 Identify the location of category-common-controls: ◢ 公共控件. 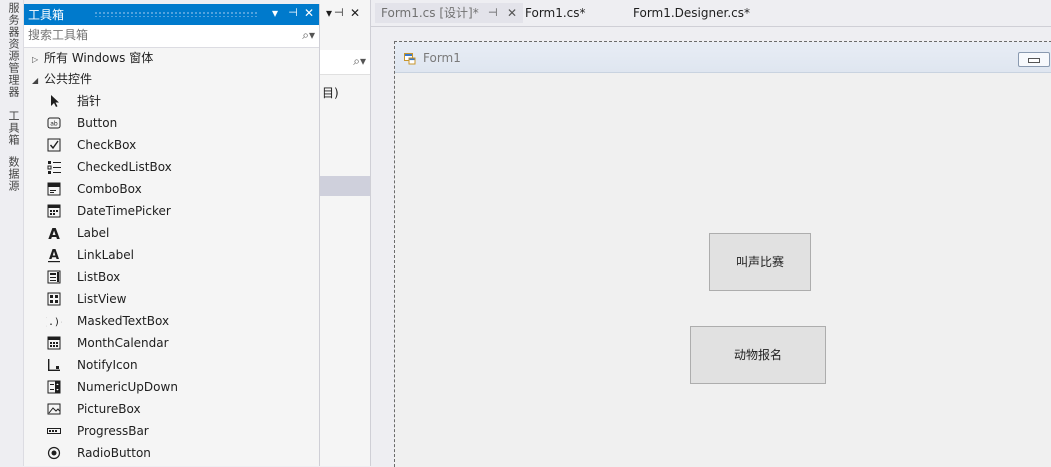
(171, 79).